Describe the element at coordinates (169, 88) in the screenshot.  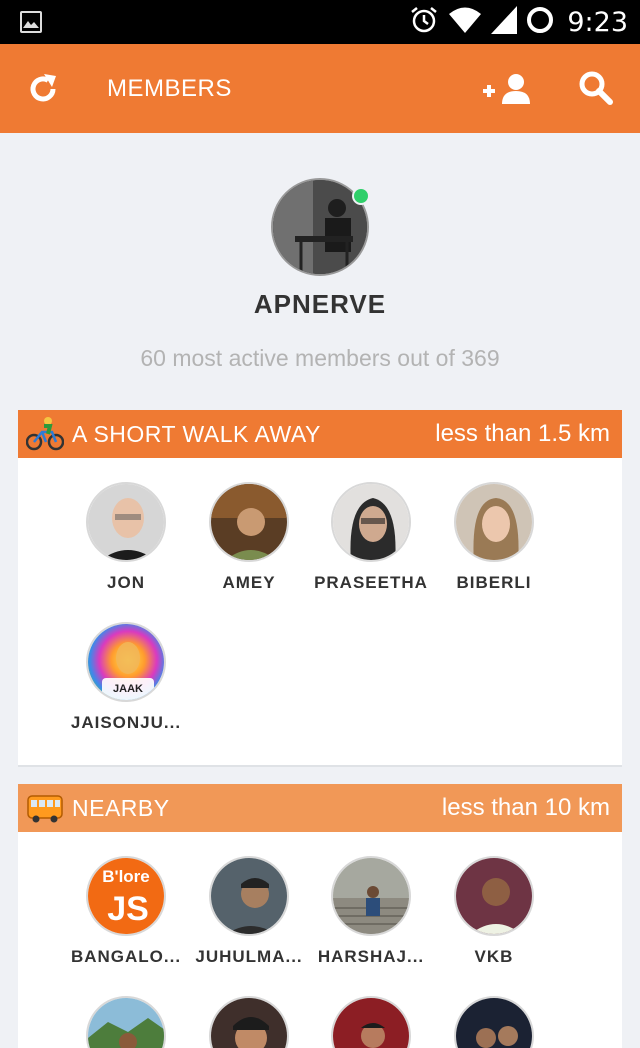
I see `page-title: MEMBERS` at that location.